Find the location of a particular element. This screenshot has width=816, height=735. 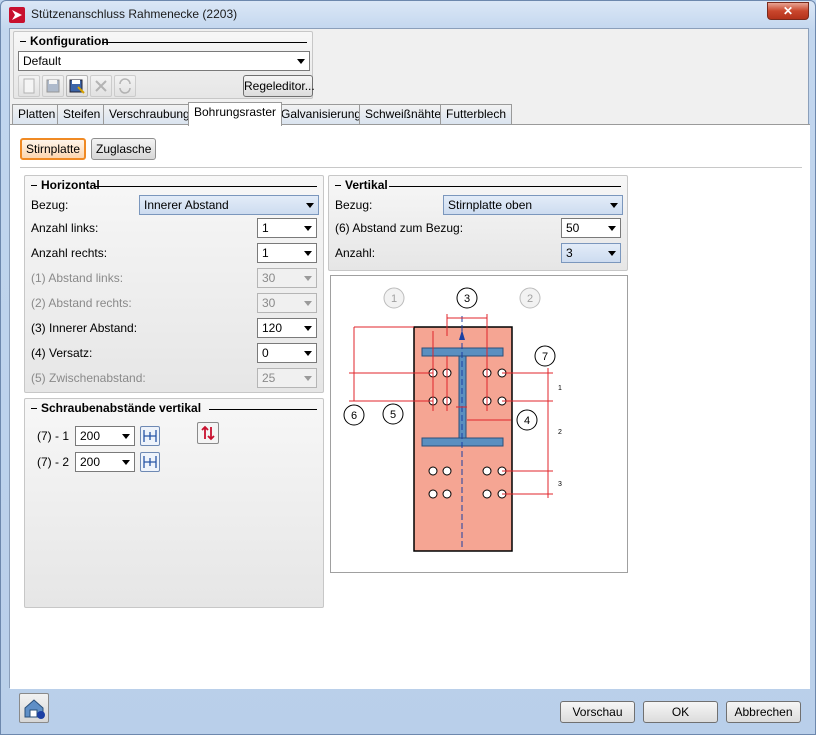

bezug-horizontal-select: Innerer Abstand is located at coordinates (229, 205).